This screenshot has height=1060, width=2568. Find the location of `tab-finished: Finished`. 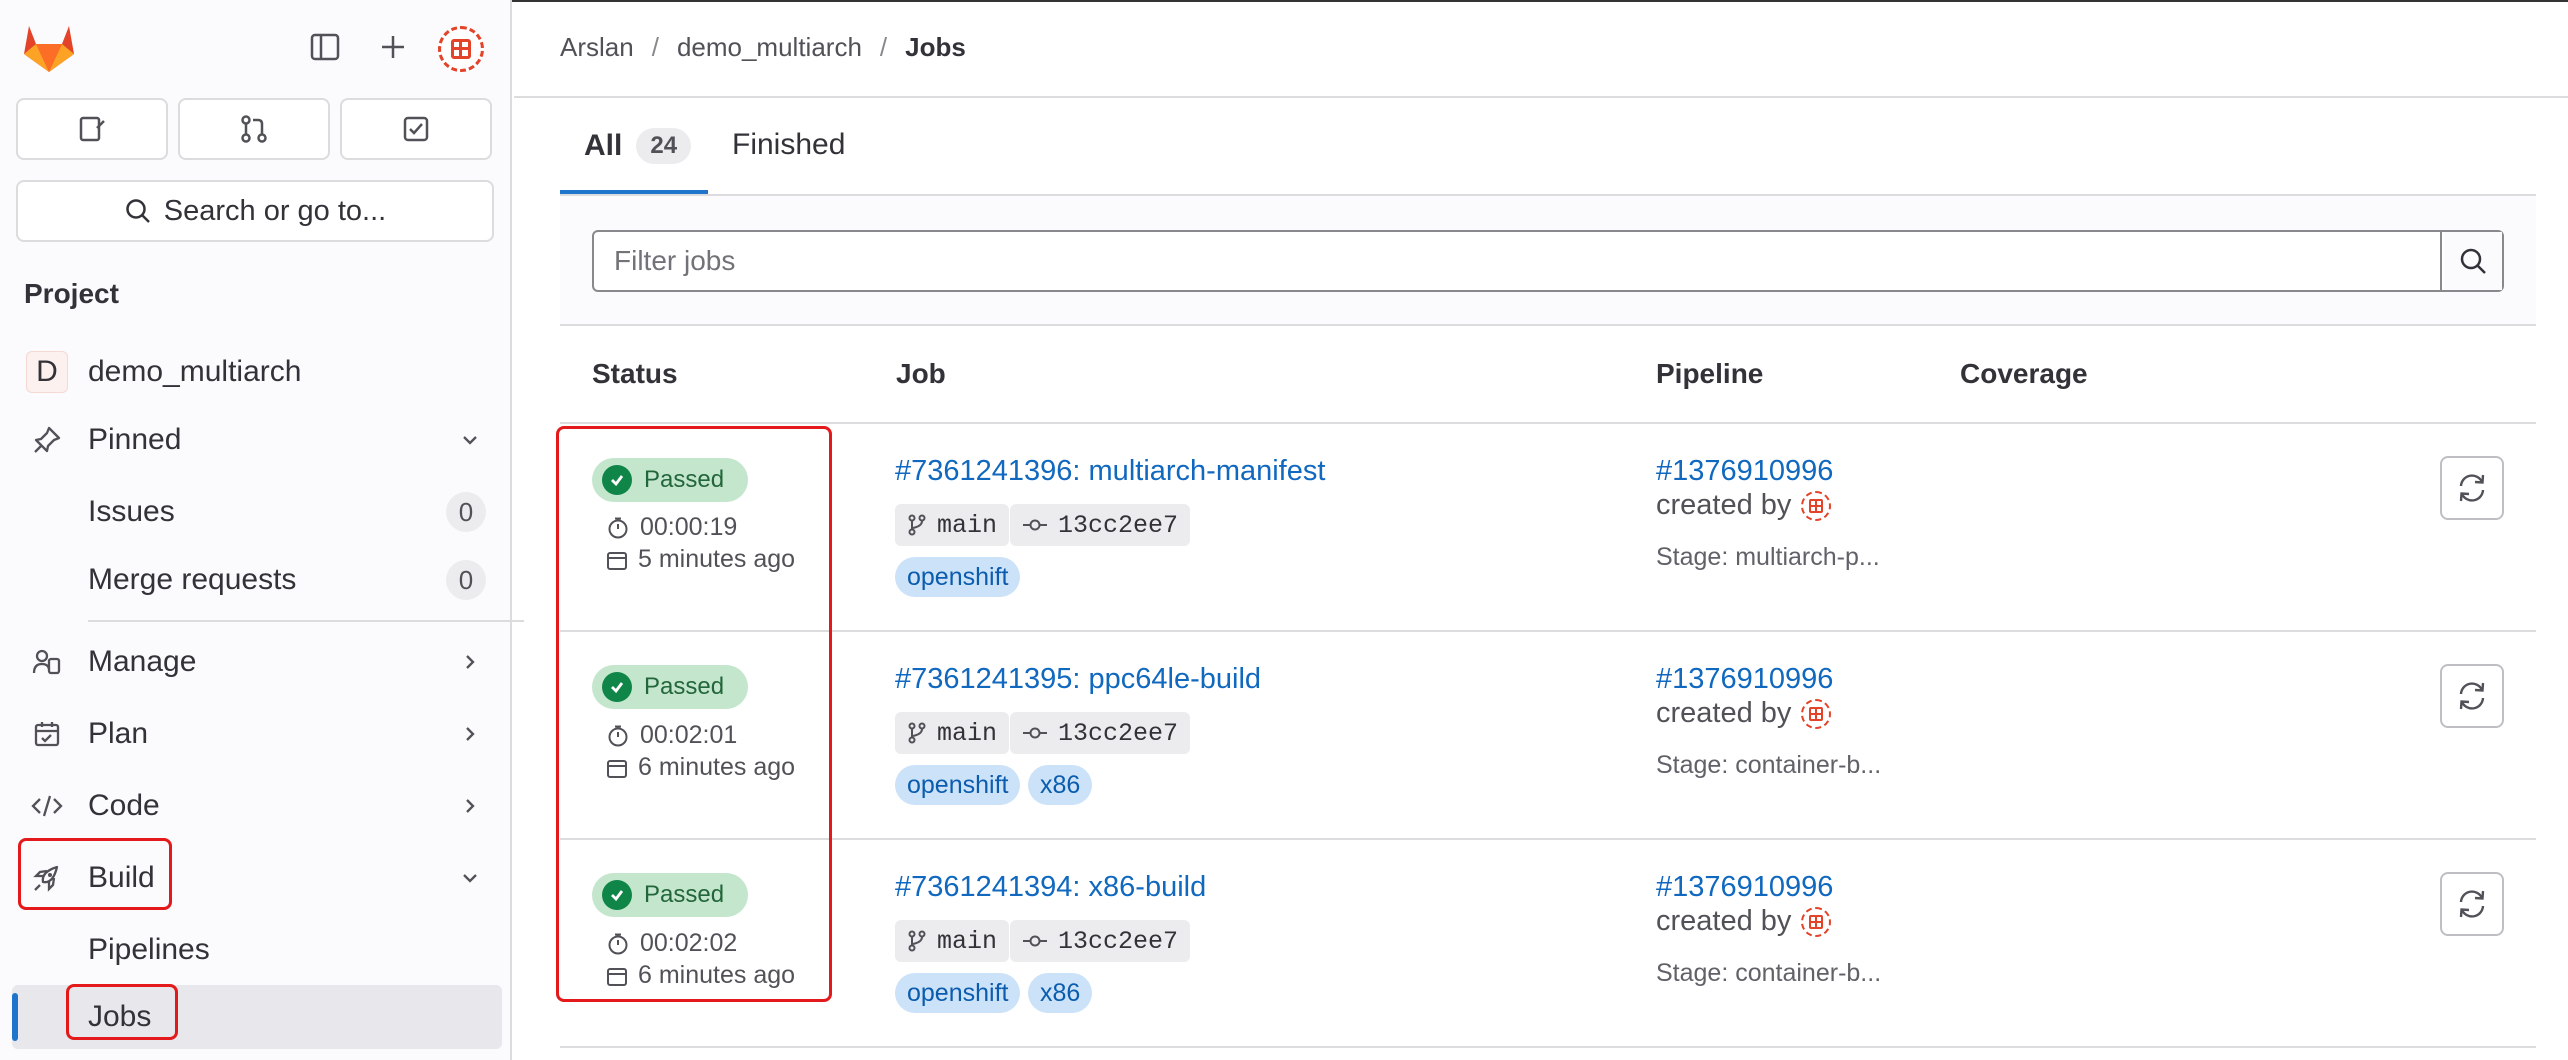

tab-finished: Finished is located at coordinates (788, 145).